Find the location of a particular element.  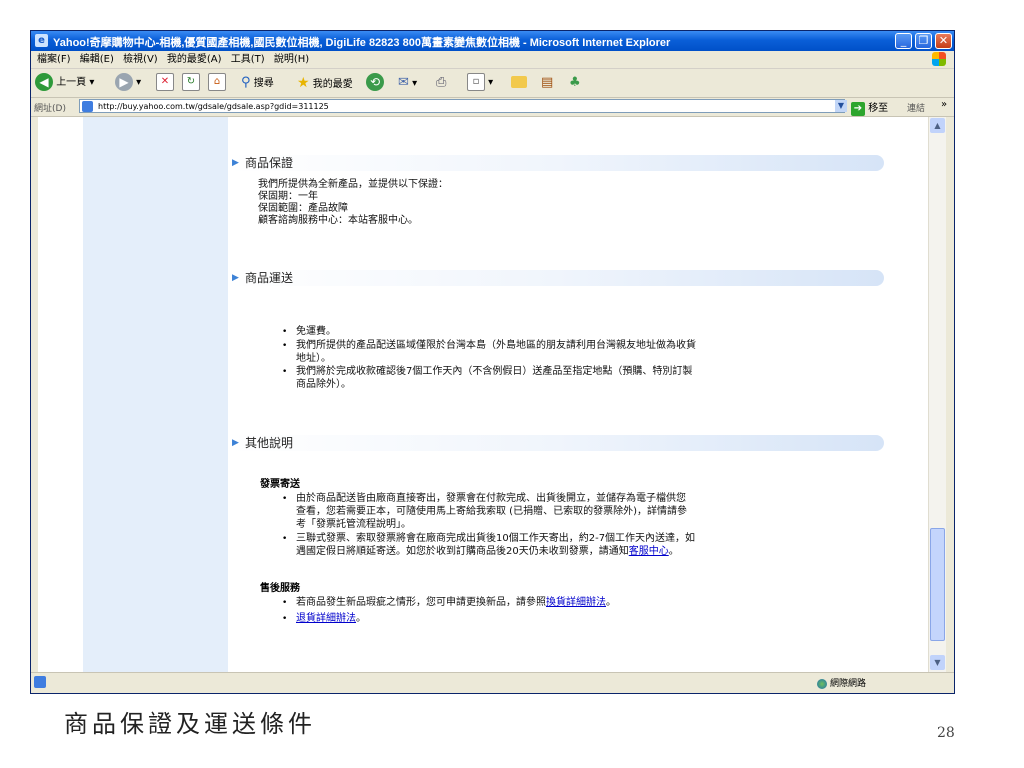

search-button: ⚲ 搜尋 is located at coordinates (257, 83).